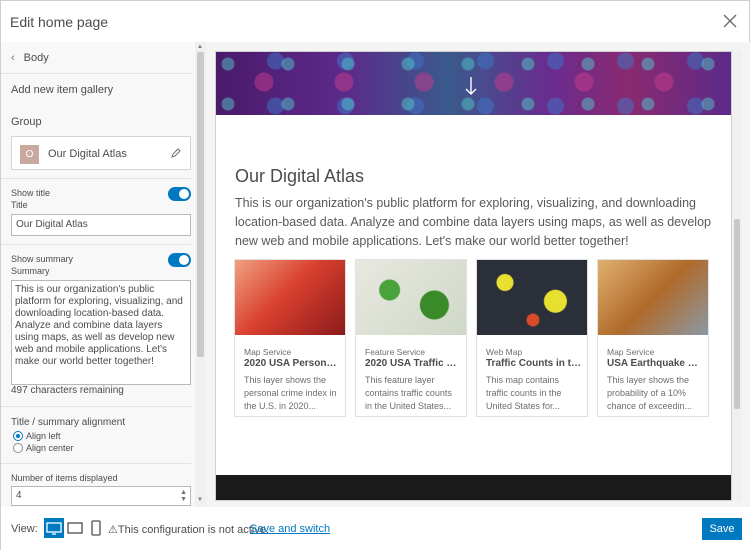  Describe the element at coordinates (50, 448) in the screenshot. I see `align-center-label: Align center` at that location.